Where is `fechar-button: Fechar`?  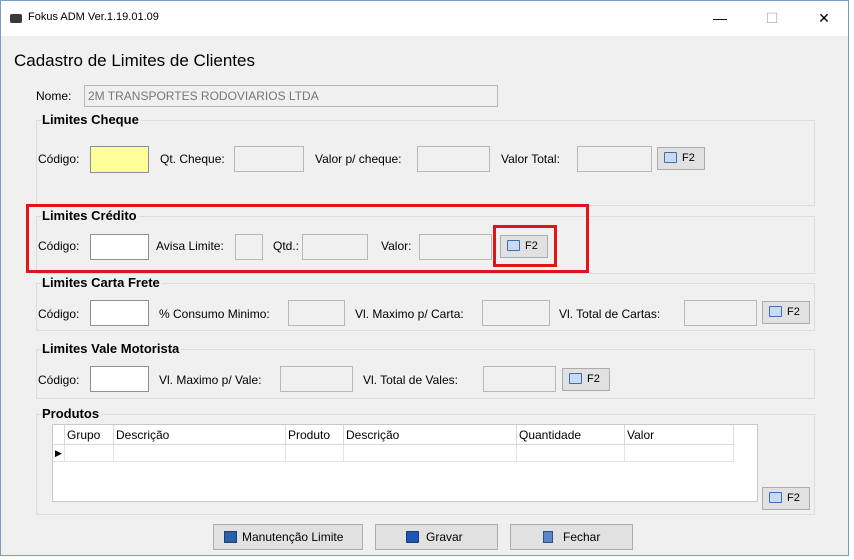 fechar-button: Fechar is located at coordinates (571, 537).